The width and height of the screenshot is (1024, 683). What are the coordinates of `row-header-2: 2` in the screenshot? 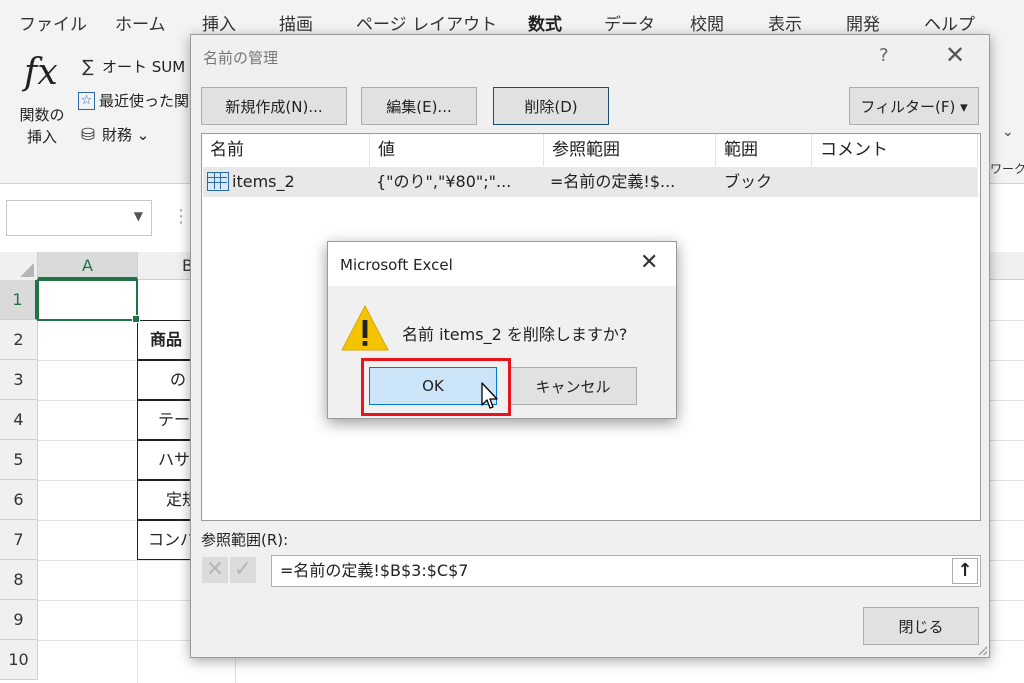 It's located at (19, 340).